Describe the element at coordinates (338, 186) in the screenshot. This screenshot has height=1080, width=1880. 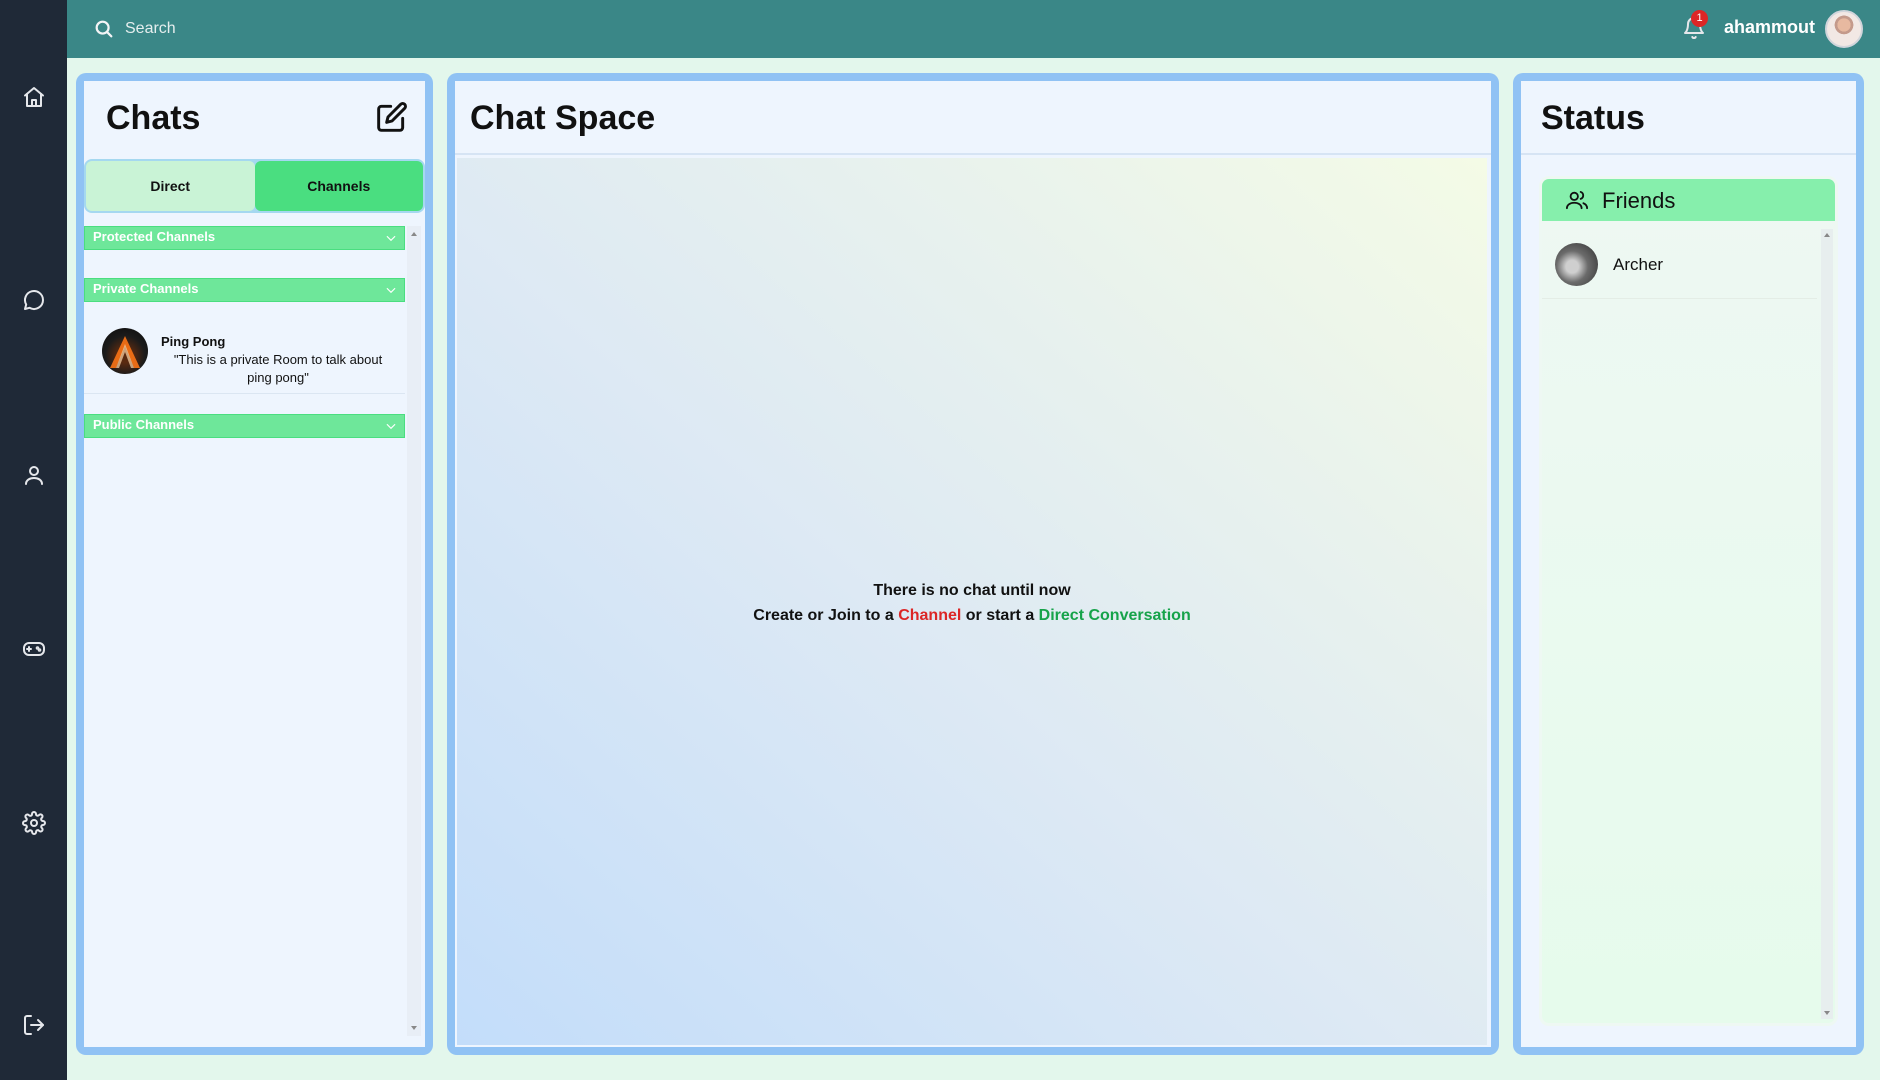
I see `tab-channels: Channels` at that location.